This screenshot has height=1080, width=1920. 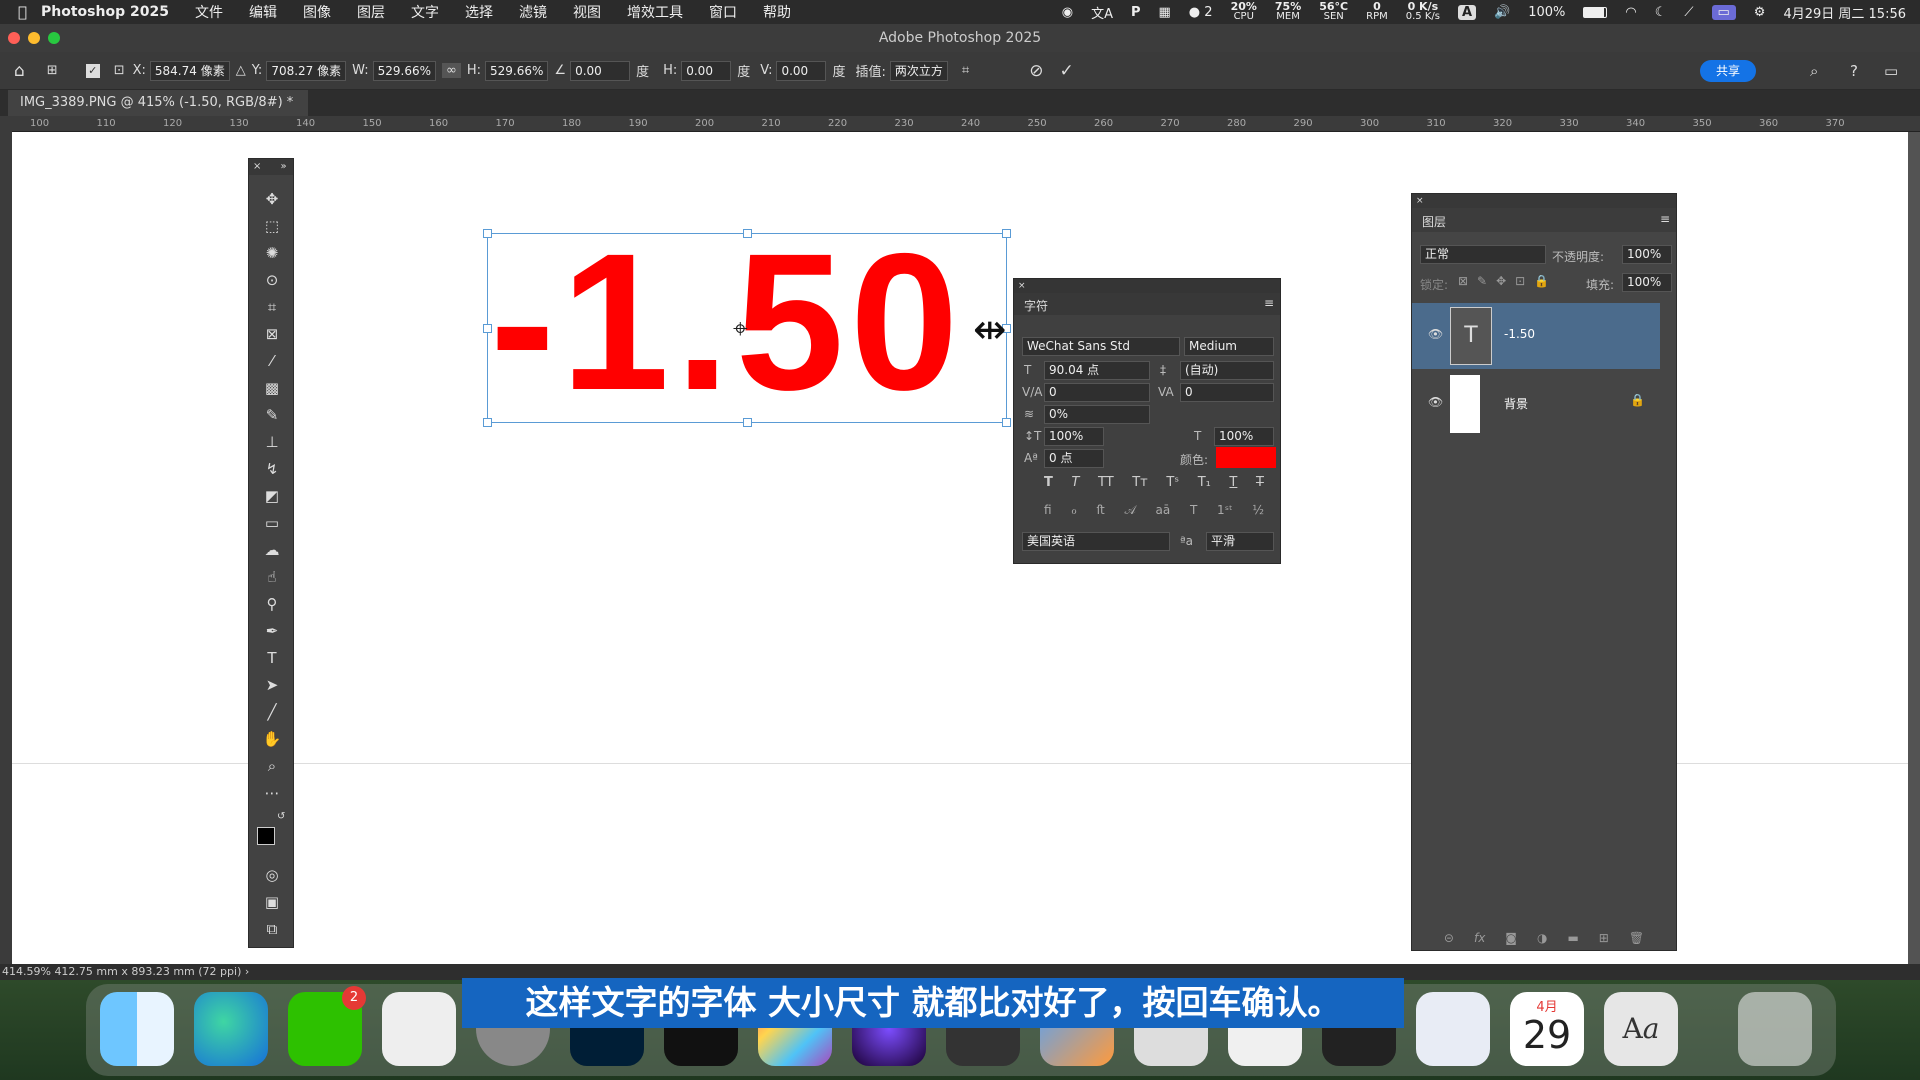 What do you see at coordinates (272, 685) in the screenshot?
I see `path-select-tool-icon: ➤` at bounding box center [272, 685].